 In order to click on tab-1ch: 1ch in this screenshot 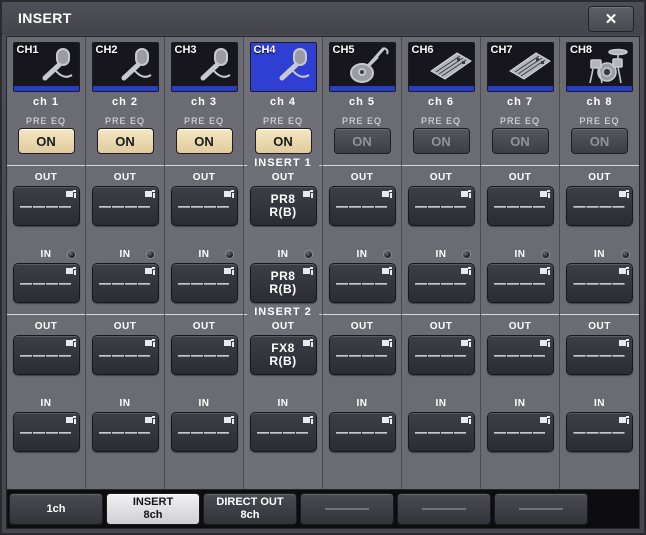, I will do `click(56, 509)`.